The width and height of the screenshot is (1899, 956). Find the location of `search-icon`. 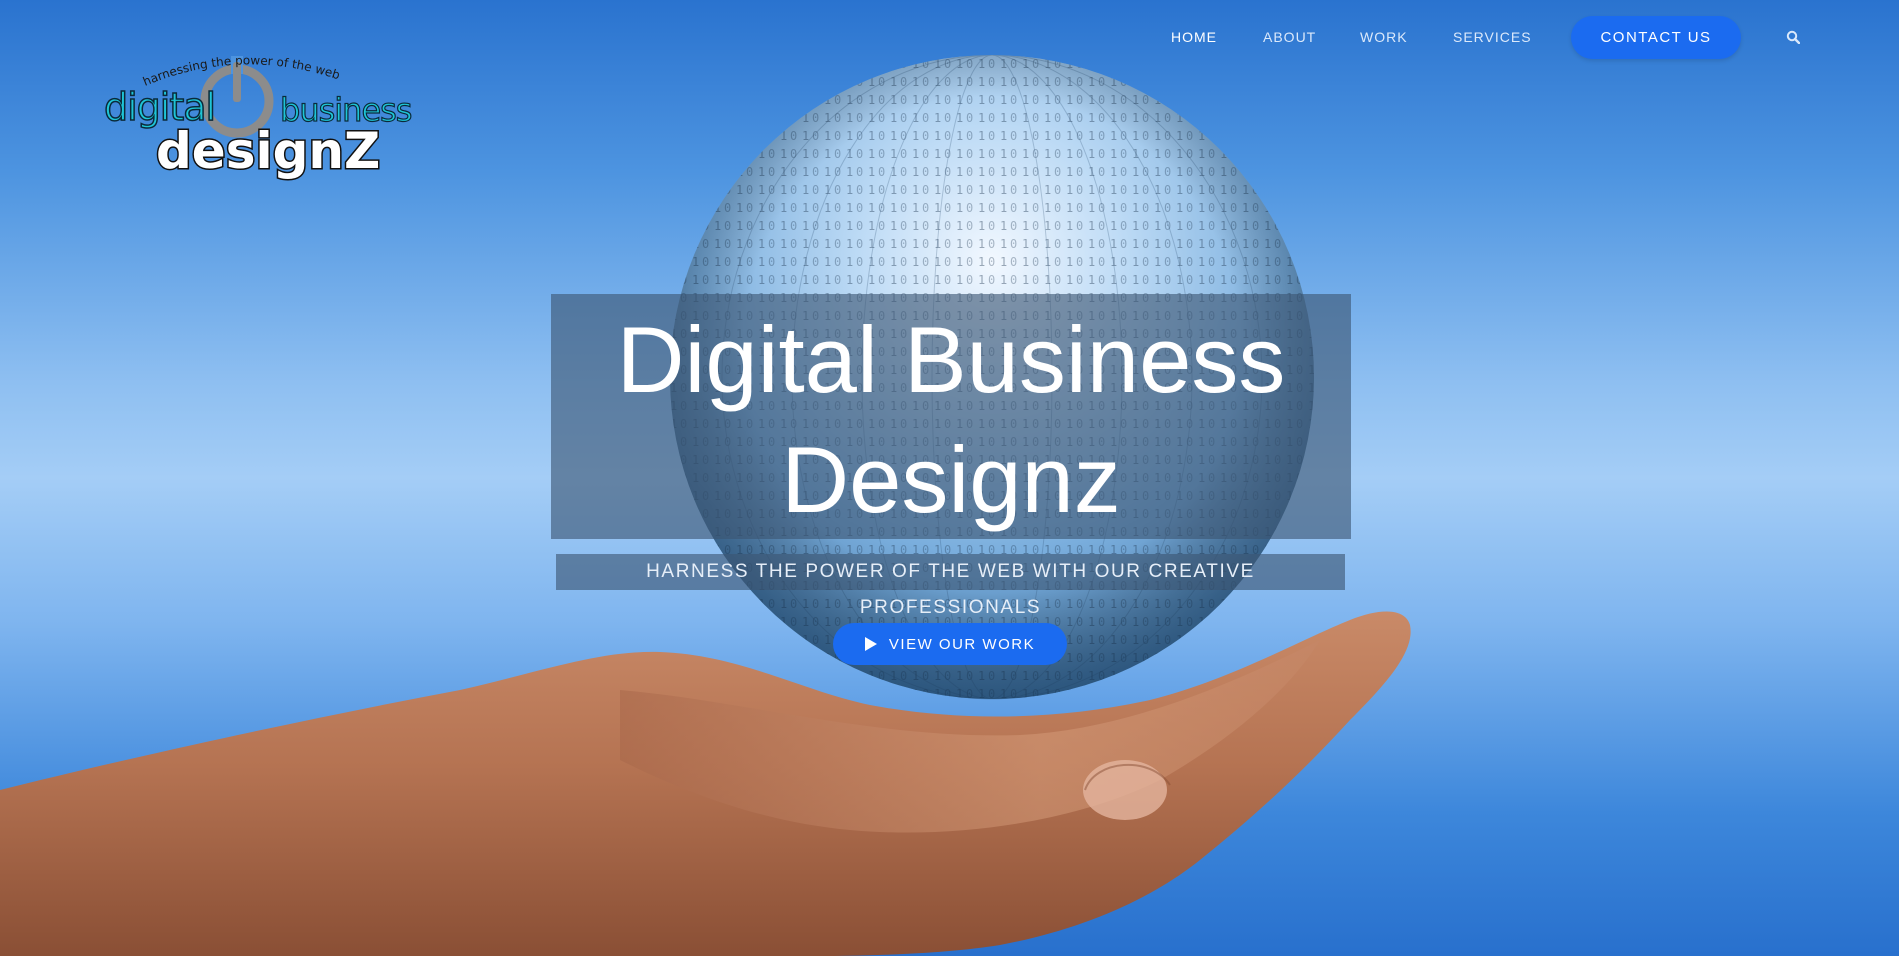

search-icon is located at coordinates (1793, 37).